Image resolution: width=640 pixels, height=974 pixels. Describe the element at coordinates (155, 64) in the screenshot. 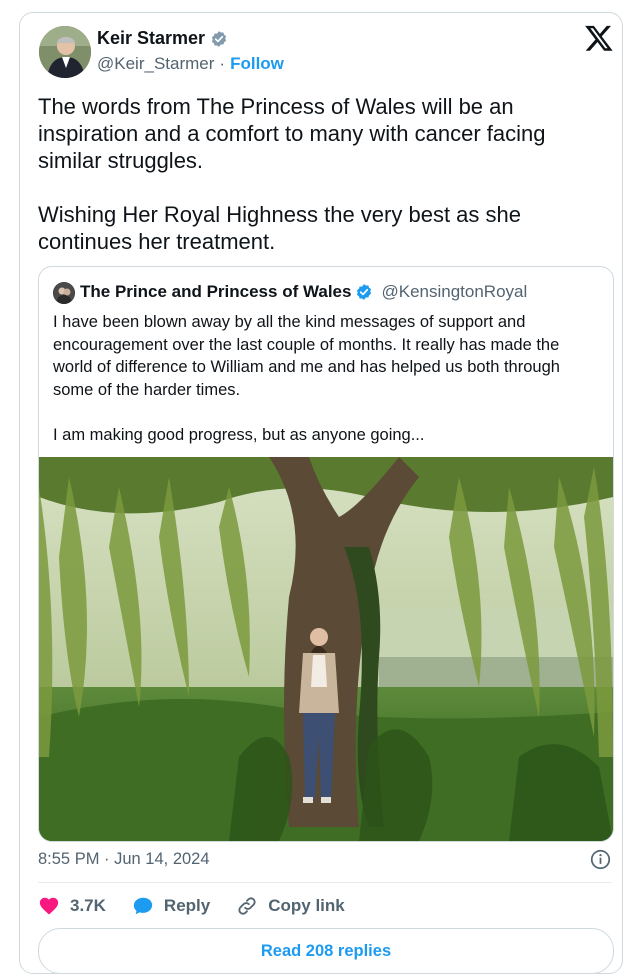

I see `author-handle: @Keir_Starmer` at that location.